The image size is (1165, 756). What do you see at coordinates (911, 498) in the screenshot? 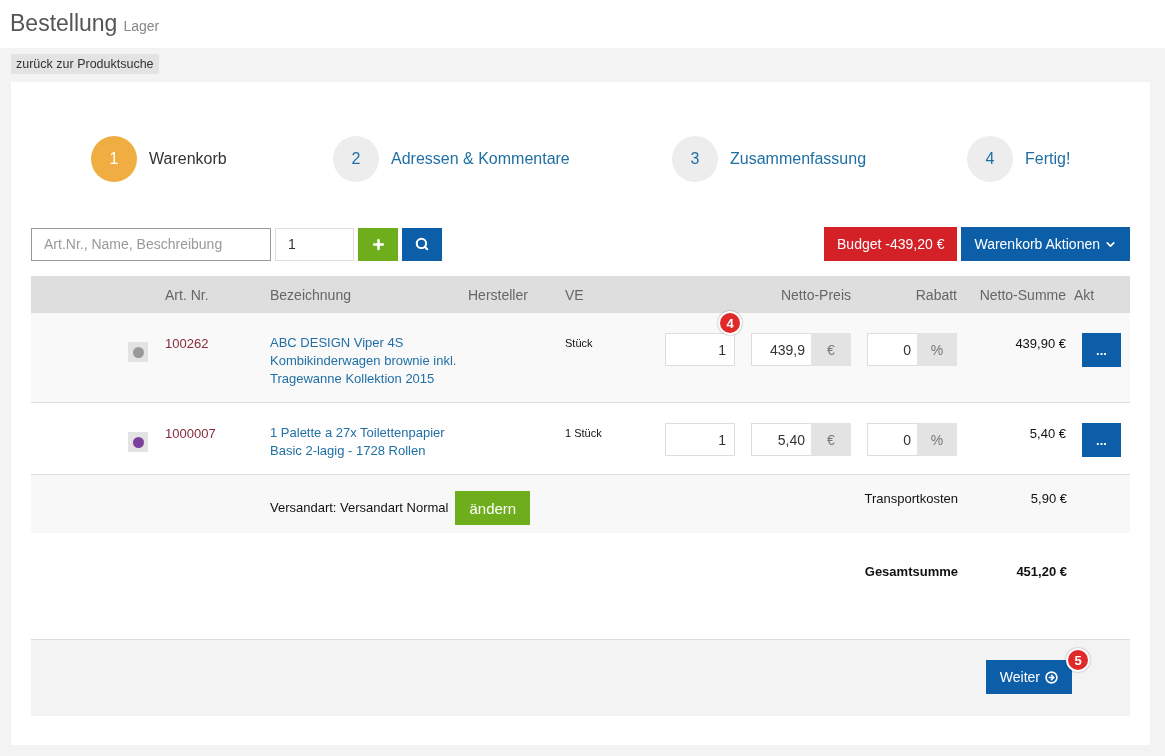
I see `shipping-label: Transportkosten` at bounding box center [911, 498].